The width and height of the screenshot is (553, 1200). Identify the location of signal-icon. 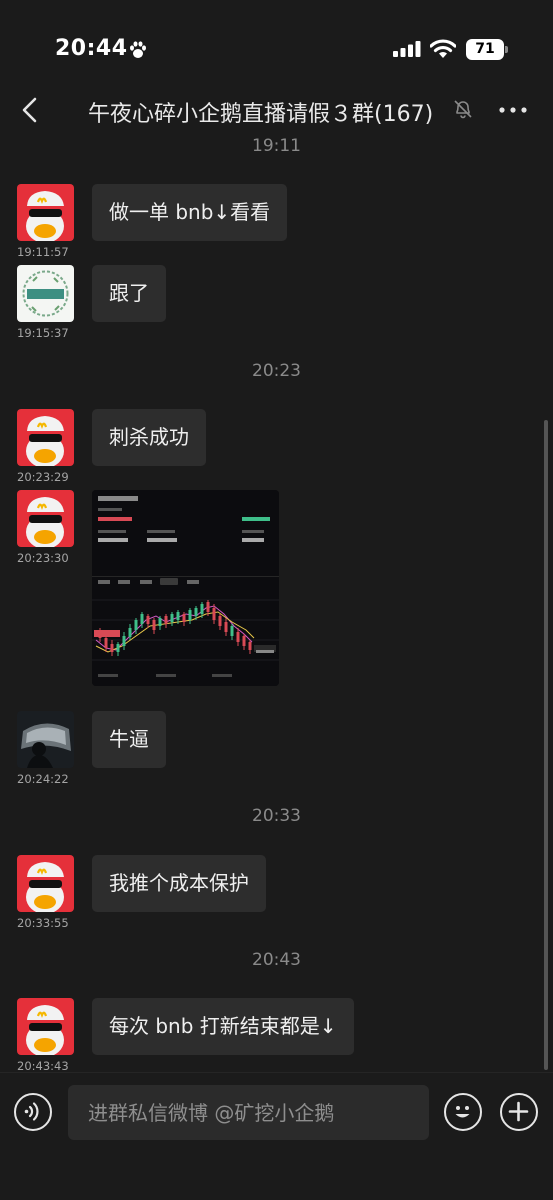
(407, 49).